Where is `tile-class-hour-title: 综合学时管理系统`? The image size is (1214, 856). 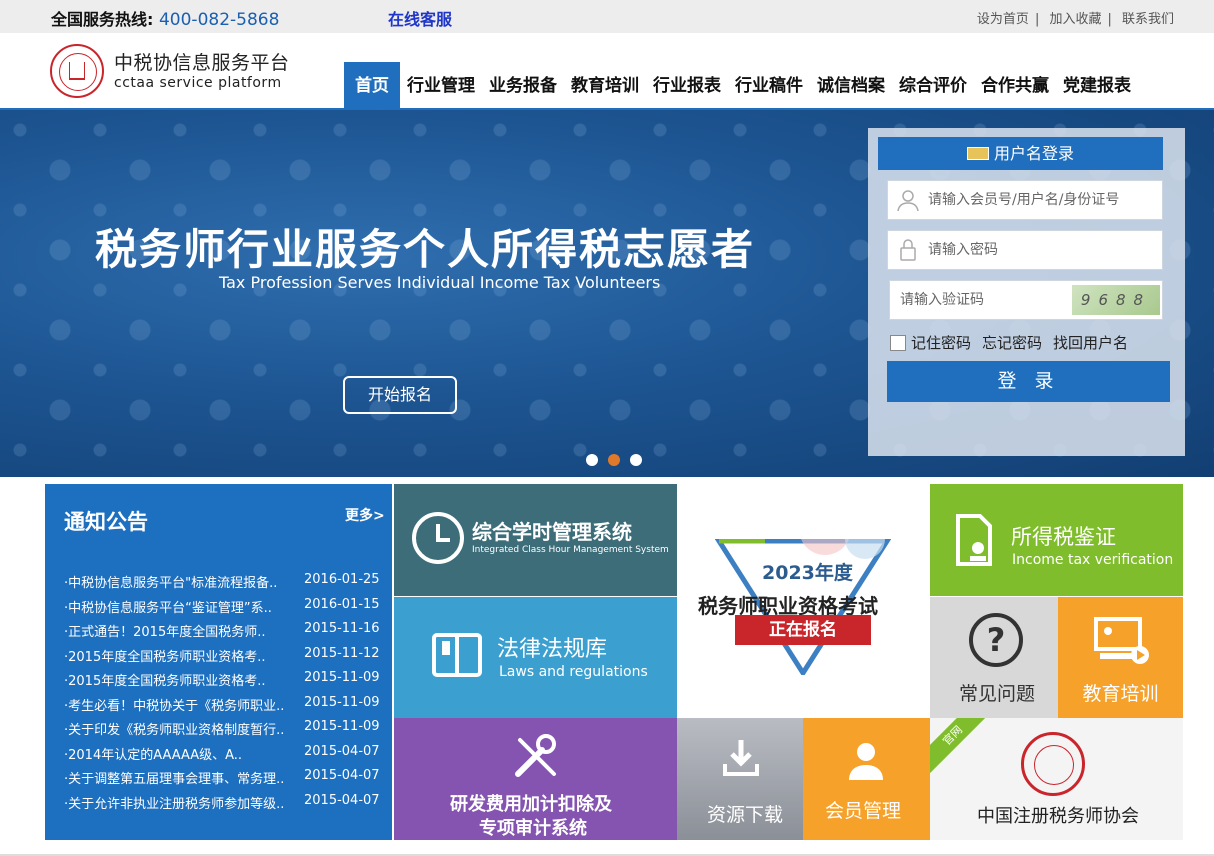 tile-class-hour-title: 综合学时管理系统 is located at coordinates (552, 532).